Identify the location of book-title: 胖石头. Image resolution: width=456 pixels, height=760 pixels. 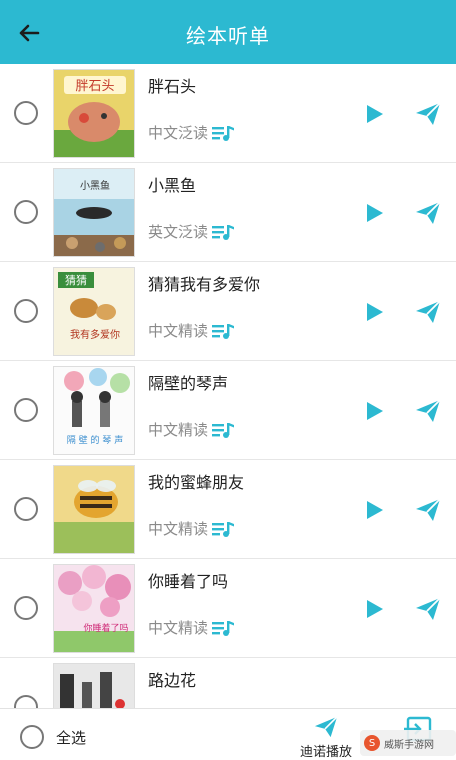
(172, 86).